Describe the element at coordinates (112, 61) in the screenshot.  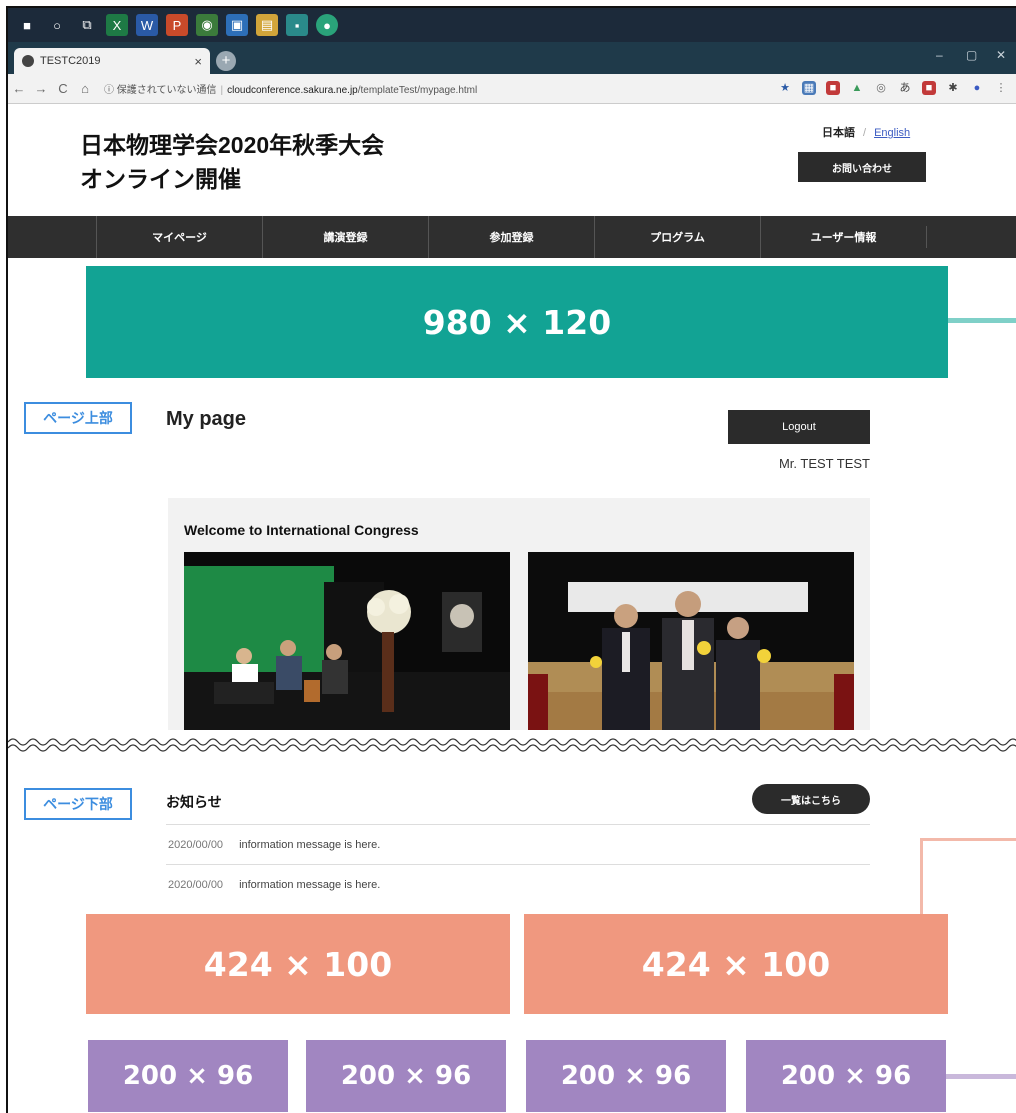
I see `browser-tab: TESTC2019 ×` at that location.